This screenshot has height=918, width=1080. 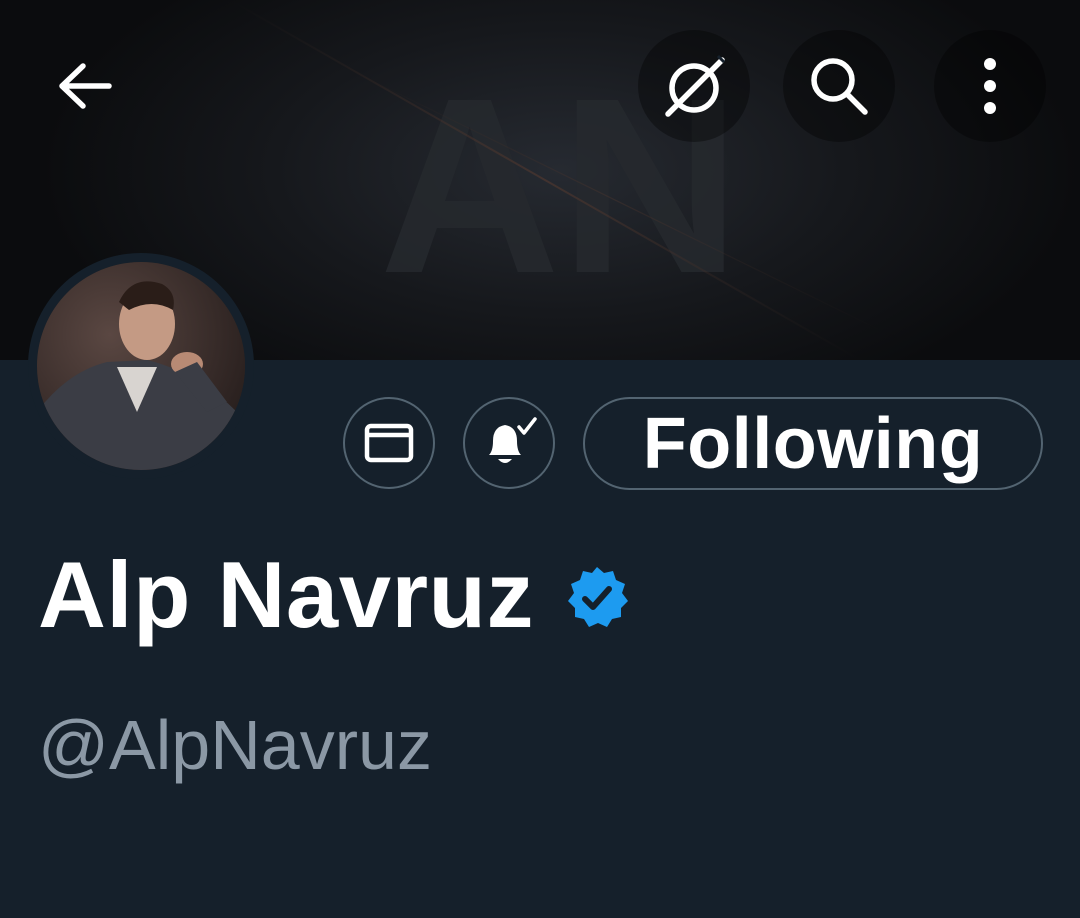 I want to click on search-icon, so click(x=839, y=86).